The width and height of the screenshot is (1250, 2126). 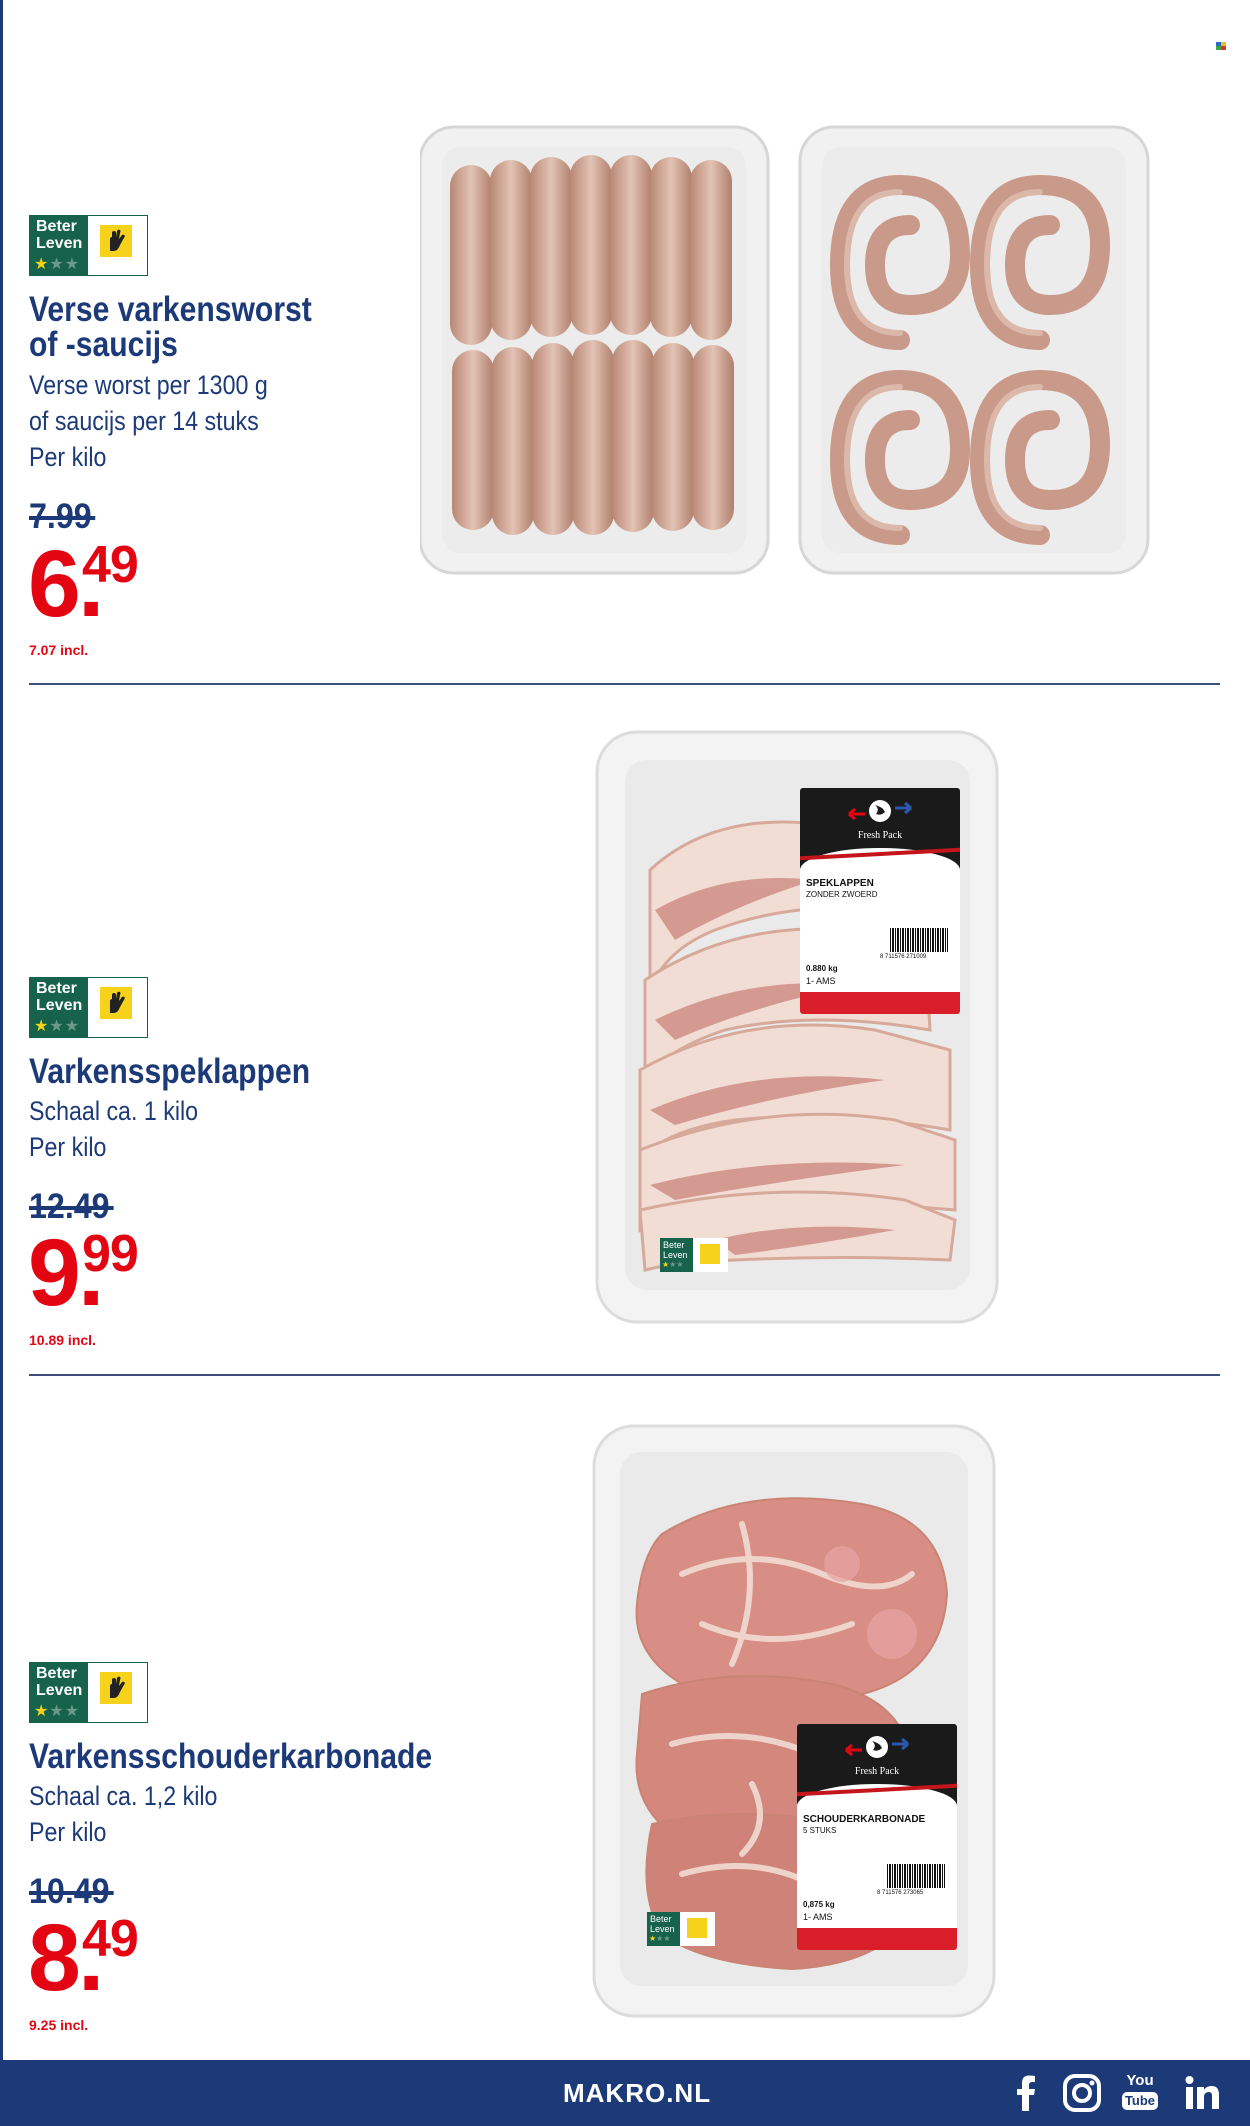 What do you see at coordinates (54, 1958) in the screenshot?
I see `price-main: 8` at bounding box center [54, 1958].